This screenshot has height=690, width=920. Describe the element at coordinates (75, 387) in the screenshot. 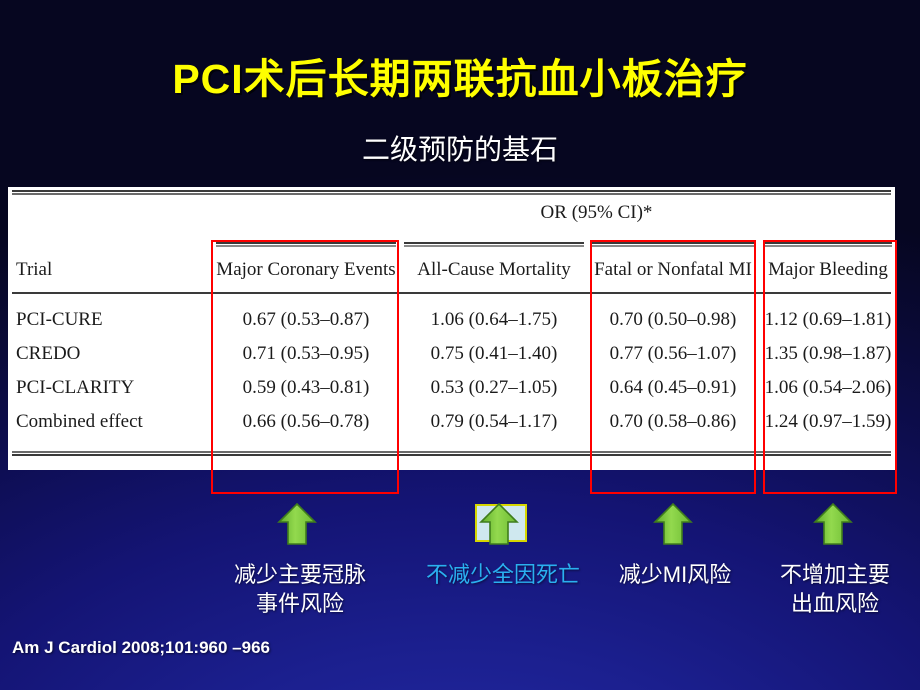

I see `table-row: PCI-CLARITY` at that location.